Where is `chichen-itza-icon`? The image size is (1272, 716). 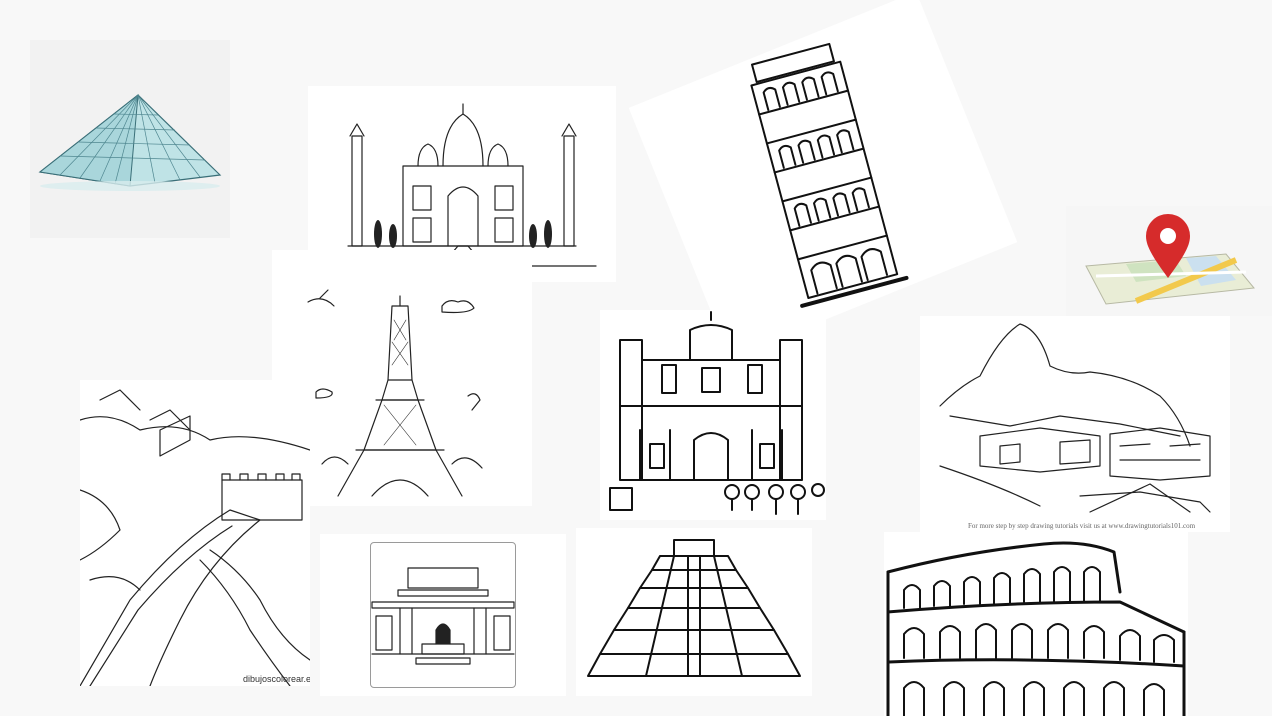 chichen-itza-icon is located at coordinates (694, 608).